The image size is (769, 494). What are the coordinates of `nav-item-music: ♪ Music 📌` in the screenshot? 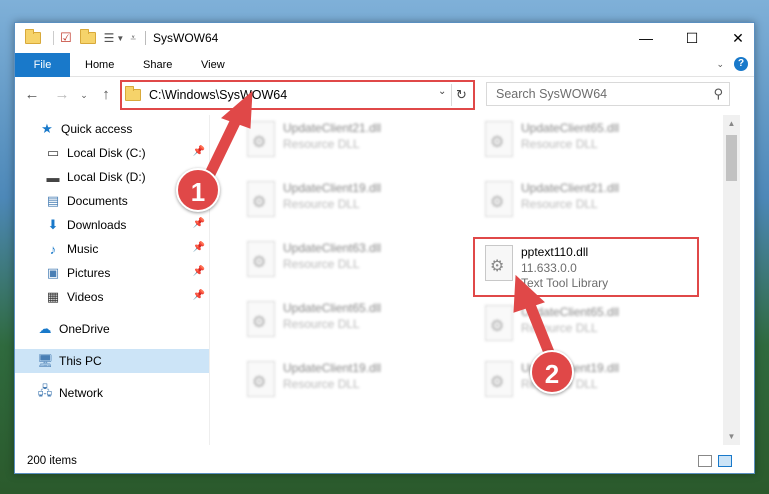 It's located at (112, 249).